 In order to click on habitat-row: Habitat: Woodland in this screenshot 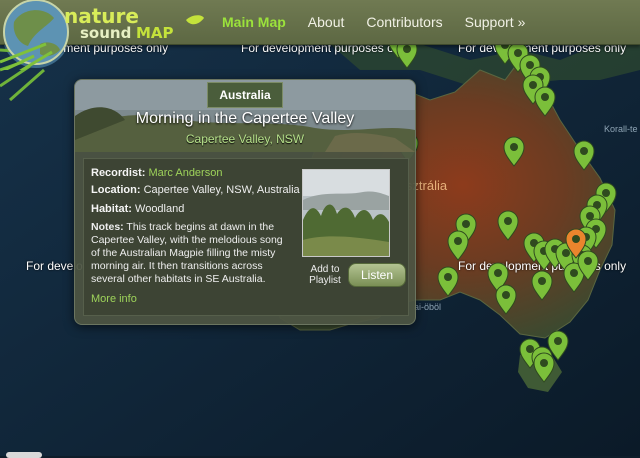, I will do `click(137, 209)`.